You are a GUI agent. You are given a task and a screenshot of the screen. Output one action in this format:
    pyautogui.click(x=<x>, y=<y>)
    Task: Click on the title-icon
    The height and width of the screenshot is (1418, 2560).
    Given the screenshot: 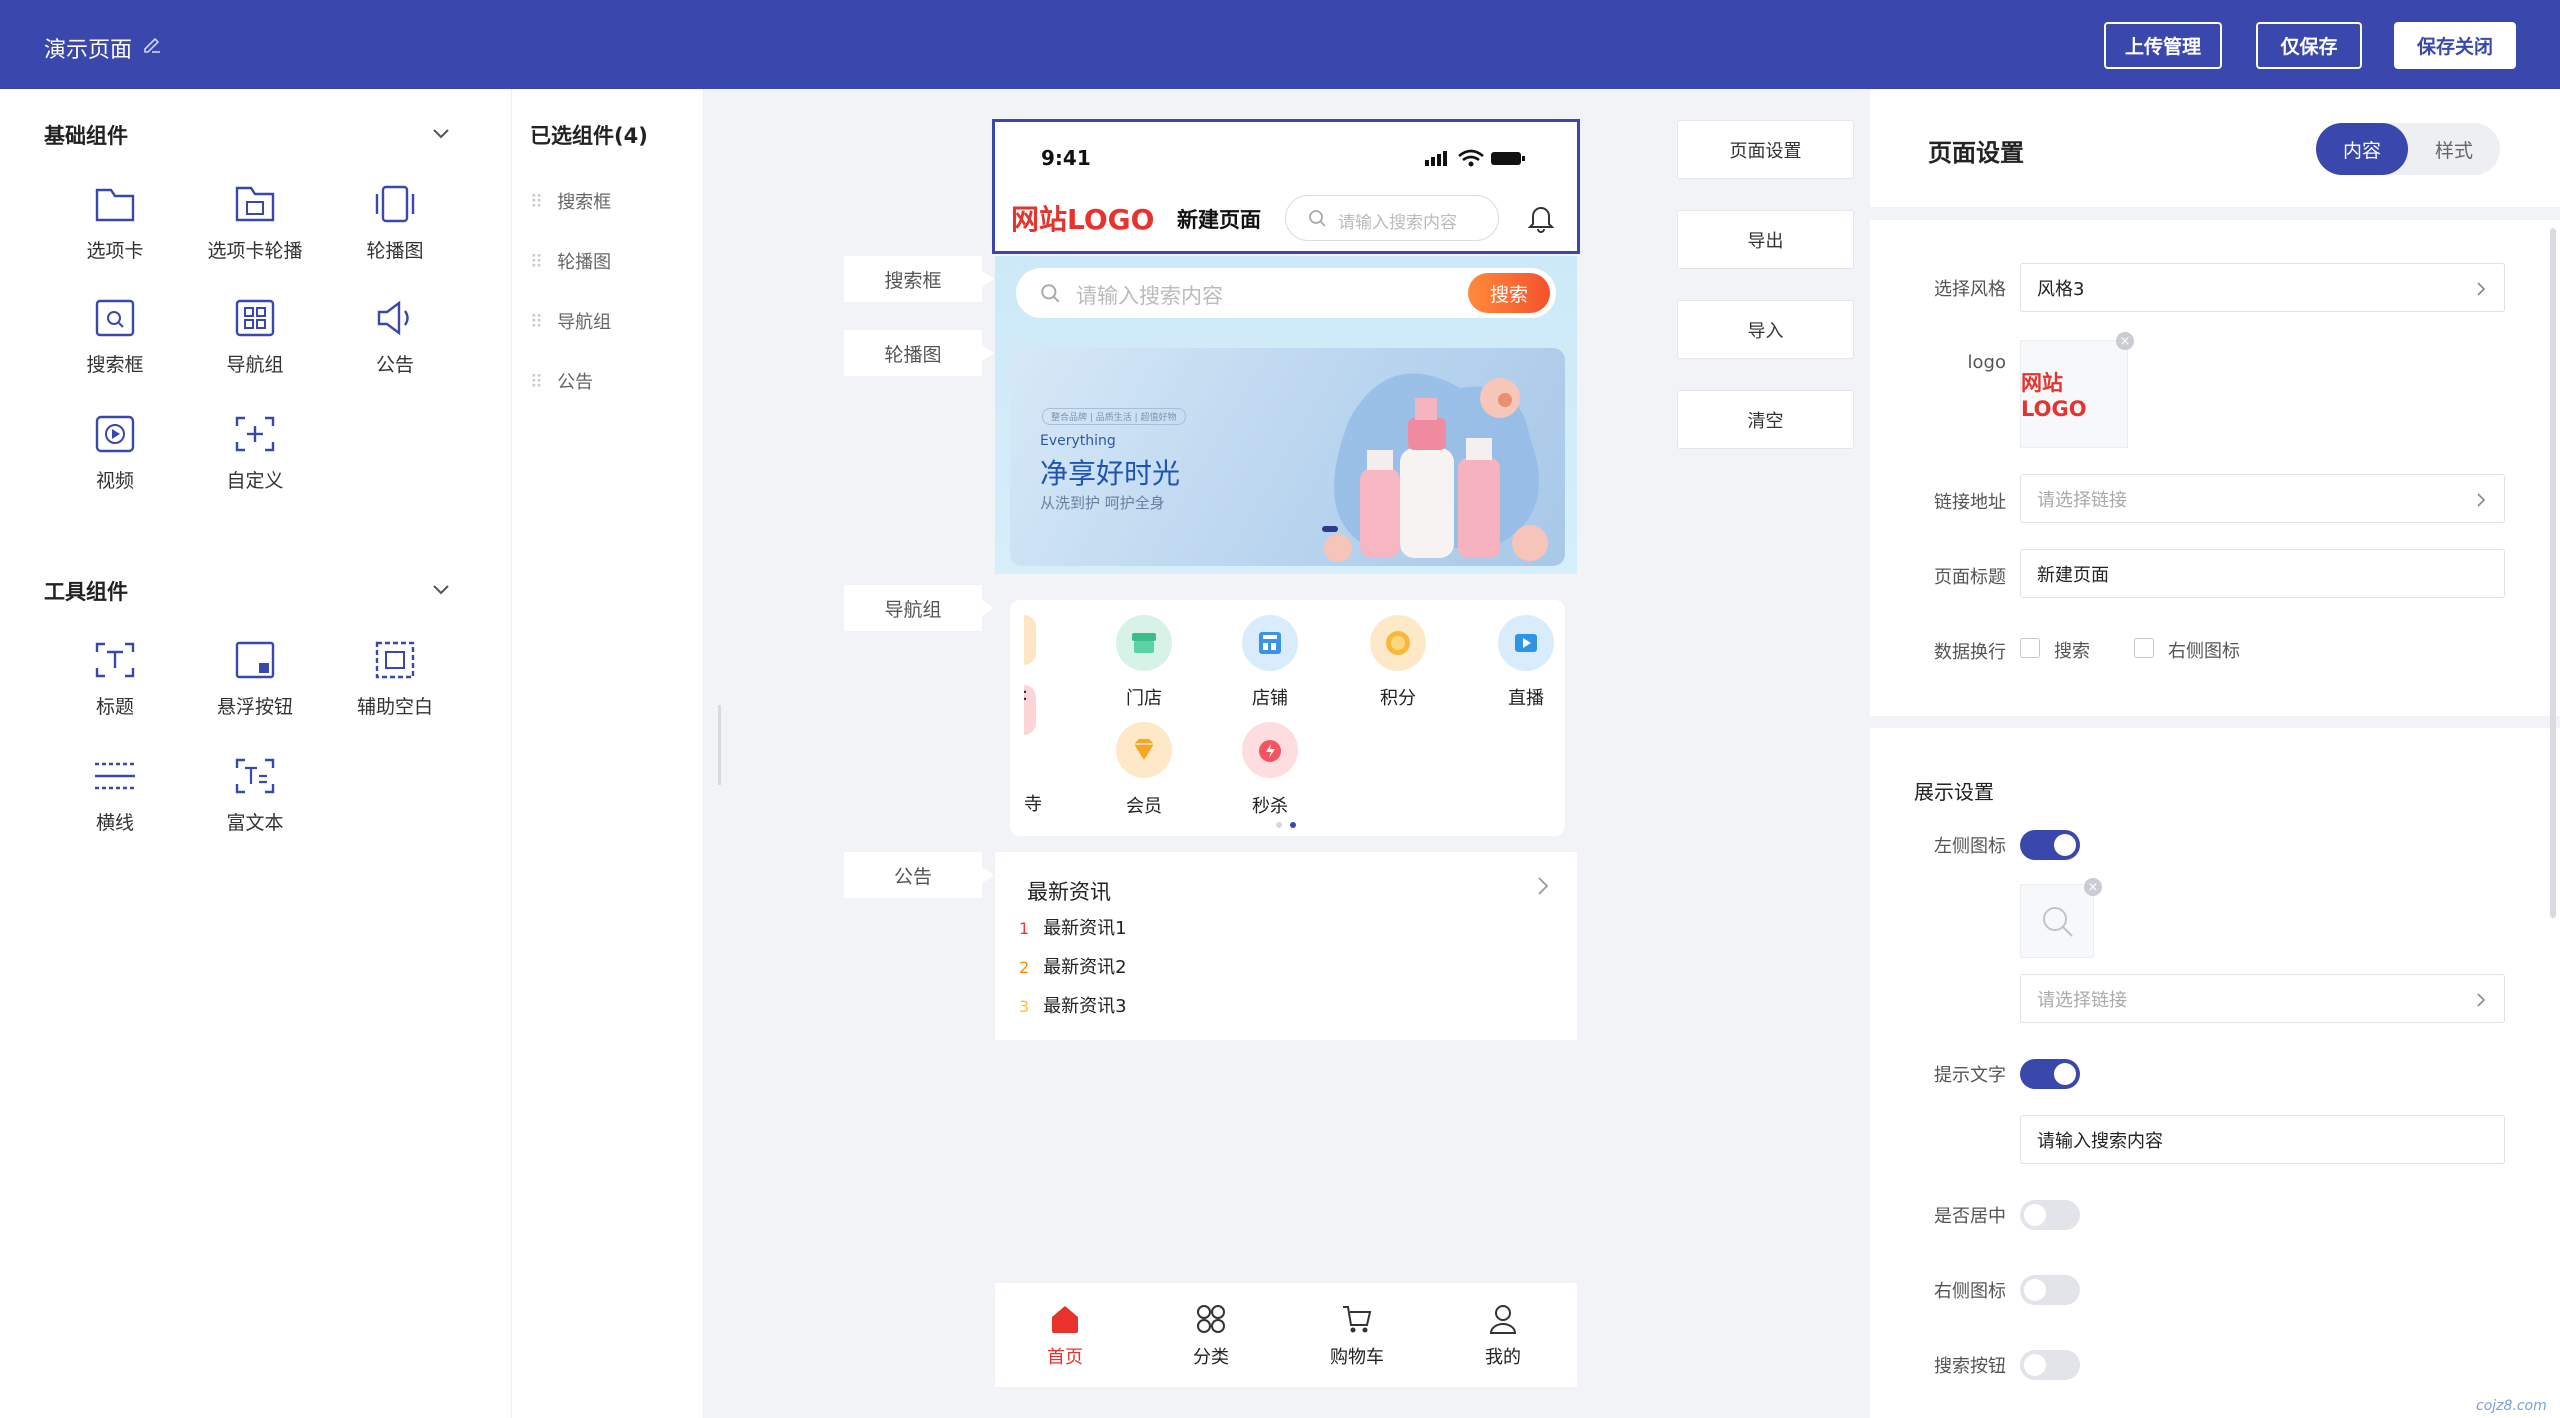 What is the action you would take?
    pyautogui.click(x=115, y=660)
    